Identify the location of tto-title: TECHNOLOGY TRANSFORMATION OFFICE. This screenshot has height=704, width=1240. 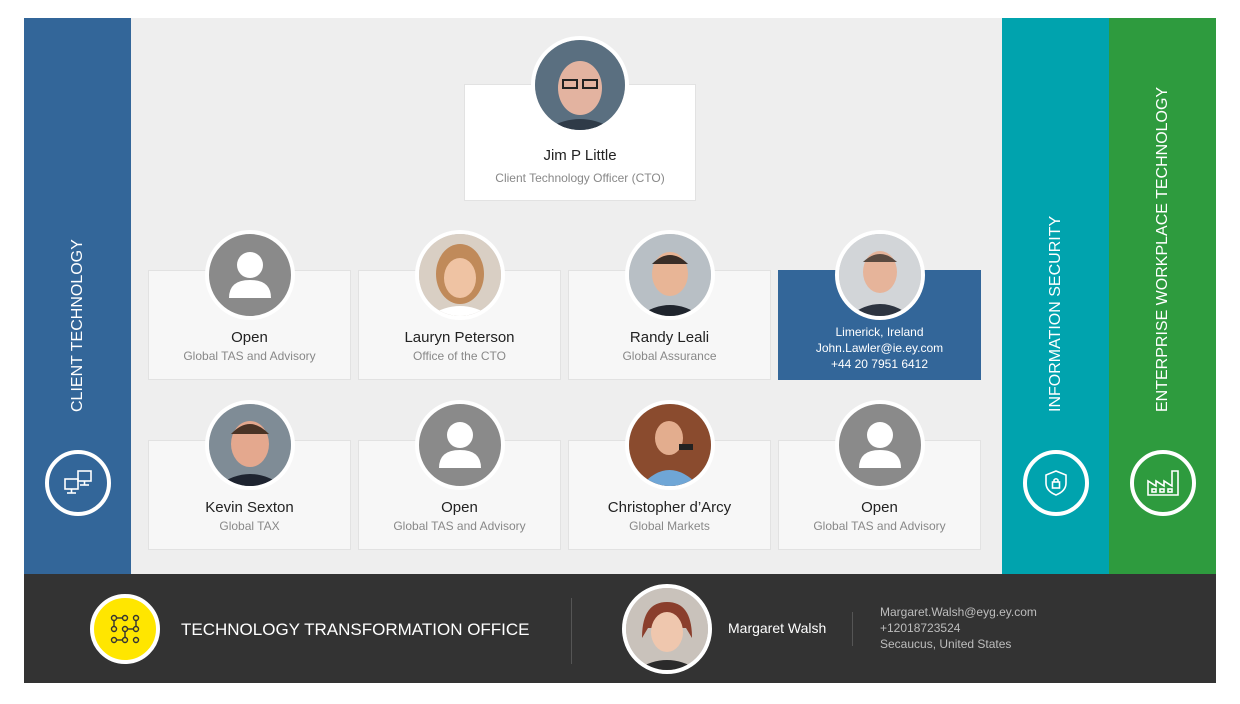
(355, 629).